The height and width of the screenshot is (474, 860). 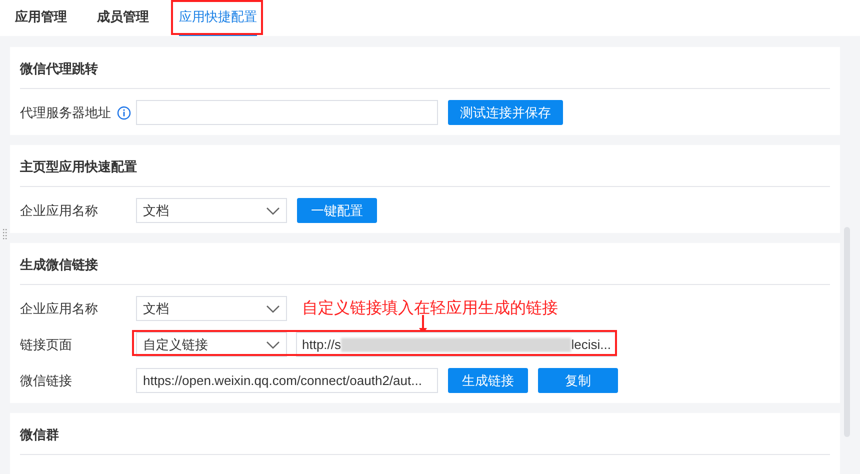 I want to click on field-label: 微信链接, so click(x=46, y=381).